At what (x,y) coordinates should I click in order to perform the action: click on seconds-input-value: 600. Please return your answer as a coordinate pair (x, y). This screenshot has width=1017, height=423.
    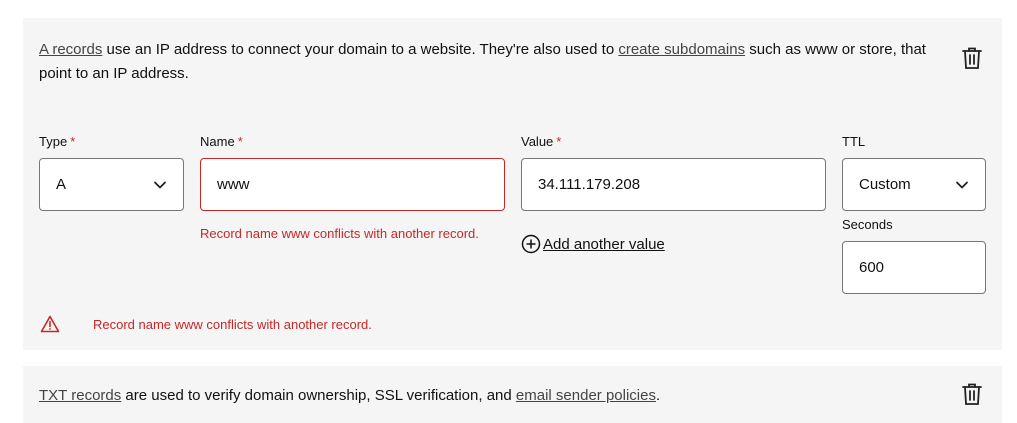
    Looking at the image, I should click on (872, 267).